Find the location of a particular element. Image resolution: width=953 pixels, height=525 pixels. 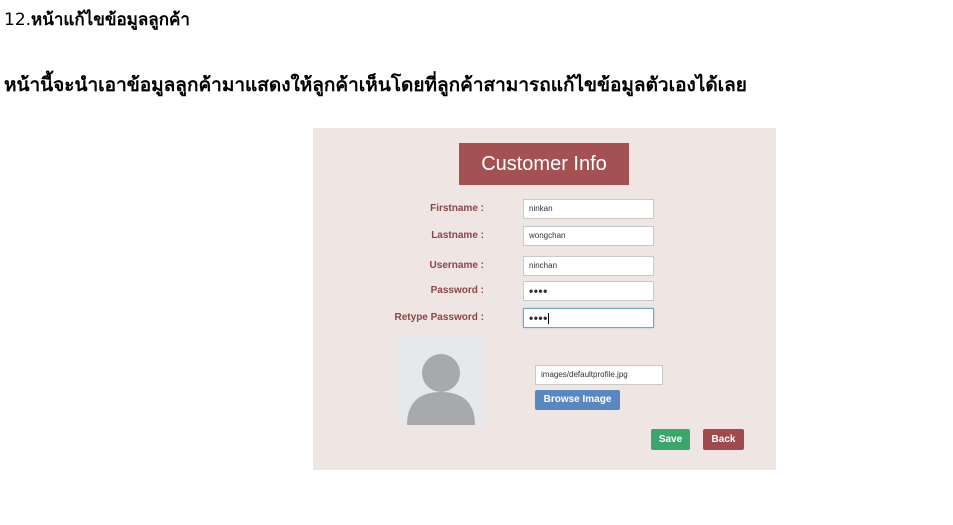

text-caret is located at coordinates (548, 319).